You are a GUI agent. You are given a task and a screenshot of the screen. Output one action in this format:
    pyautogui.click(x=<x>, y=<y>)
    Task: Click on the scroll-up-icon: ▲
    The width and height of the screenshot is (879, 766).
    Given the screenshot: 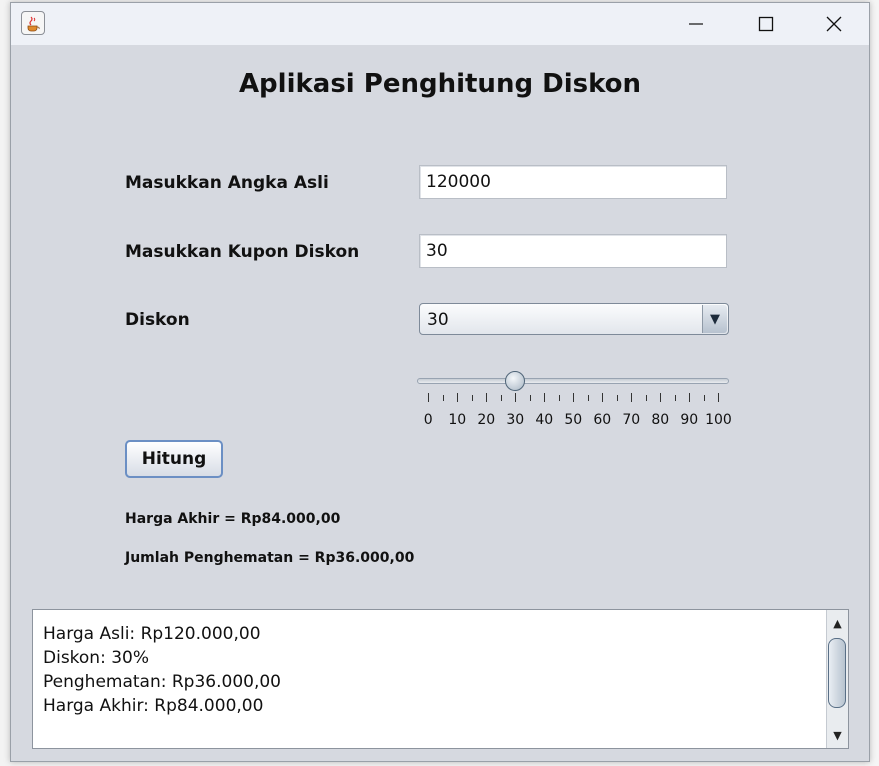 What is the action you would take?
    pyautogui.click(x=837, y=623)
    